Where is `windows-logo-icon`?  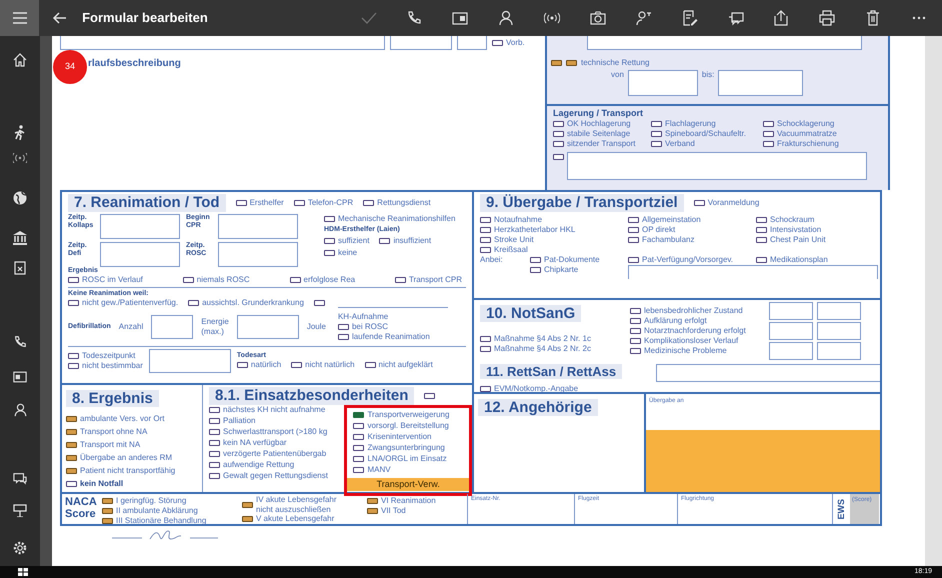
windows-logo-icon is located at coordinates (23, 572).